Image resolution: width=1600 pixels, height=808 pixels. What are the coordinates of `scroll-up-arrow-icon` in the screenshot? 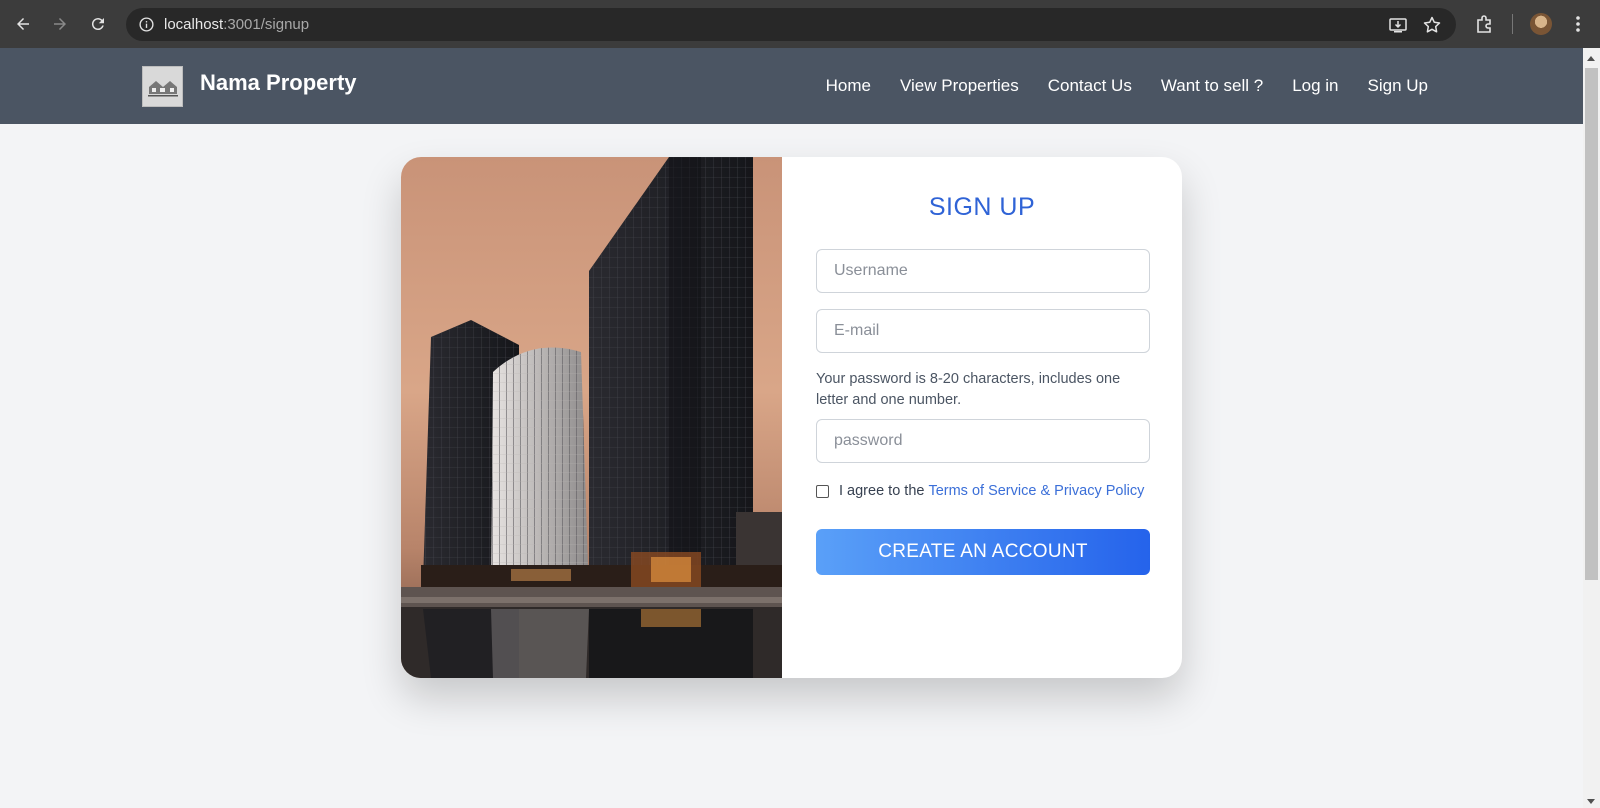 It's located at (1591, 58).